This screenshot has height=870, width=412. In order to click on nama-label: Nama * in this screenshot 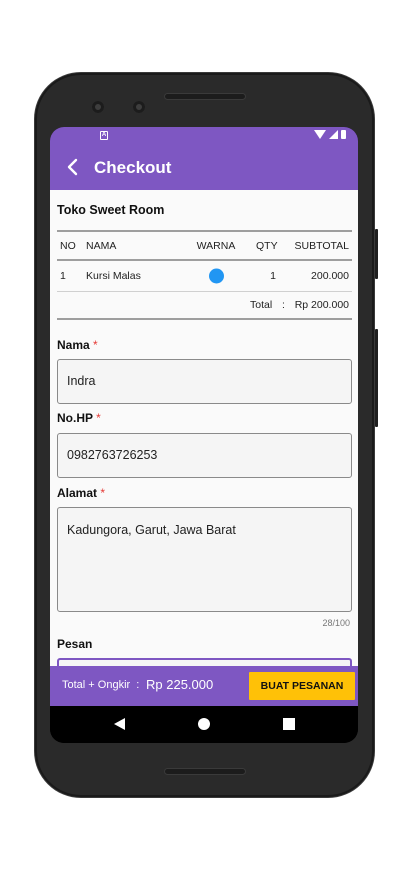, I will do `click(77, 345)`.